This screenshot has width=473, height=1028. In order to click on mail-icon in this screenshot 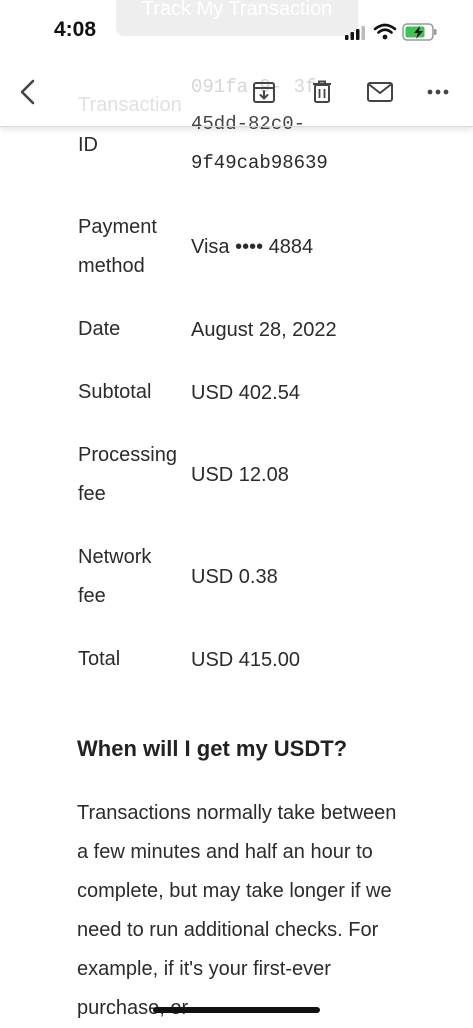, I will do `click(380, 92)`.